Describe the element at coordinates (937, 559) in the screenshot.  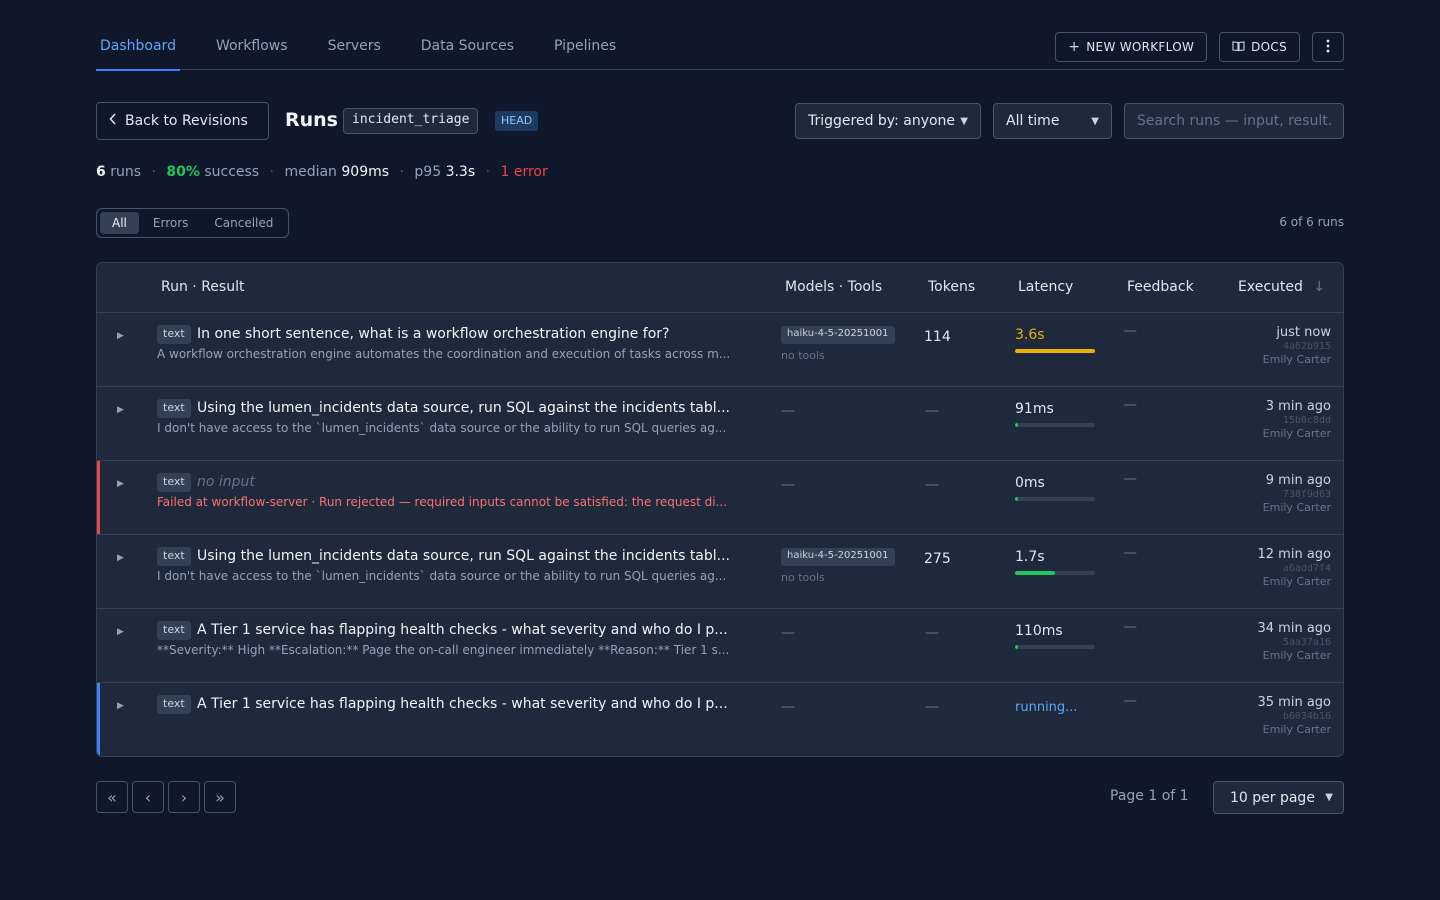
I see `token-count: 275` at that location.